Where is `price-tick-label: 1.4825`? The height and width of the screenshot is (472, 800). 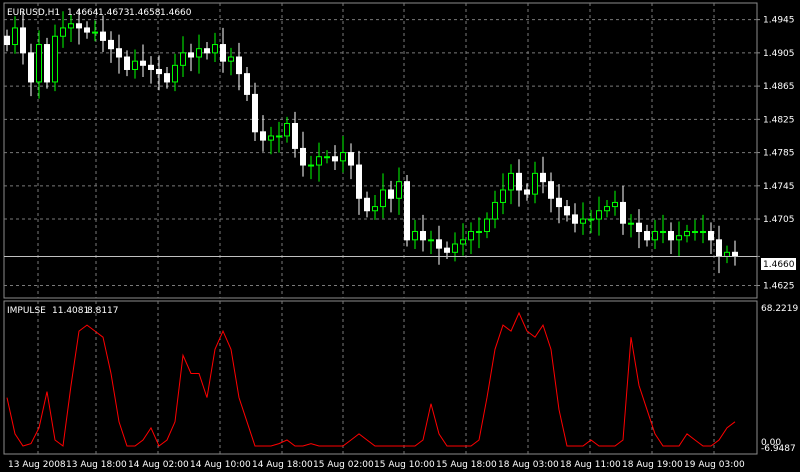
price-tick-label: 1.4825 is located at coordinates (779, 120).